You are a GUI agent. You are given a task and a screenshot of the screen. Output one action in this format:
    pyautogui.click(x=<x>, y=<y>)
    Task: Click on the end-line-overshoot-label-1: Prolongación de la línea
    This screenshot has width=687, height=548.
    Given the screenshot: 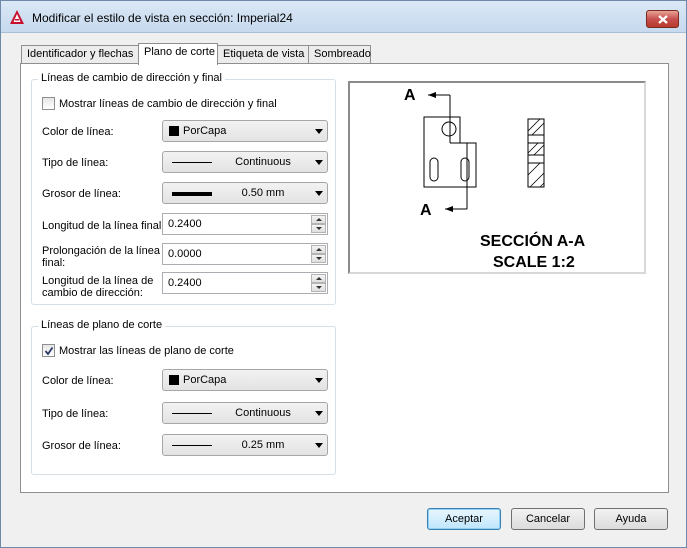 What is the action you would take?
    pyautogui.click(x=101, y=251)
    